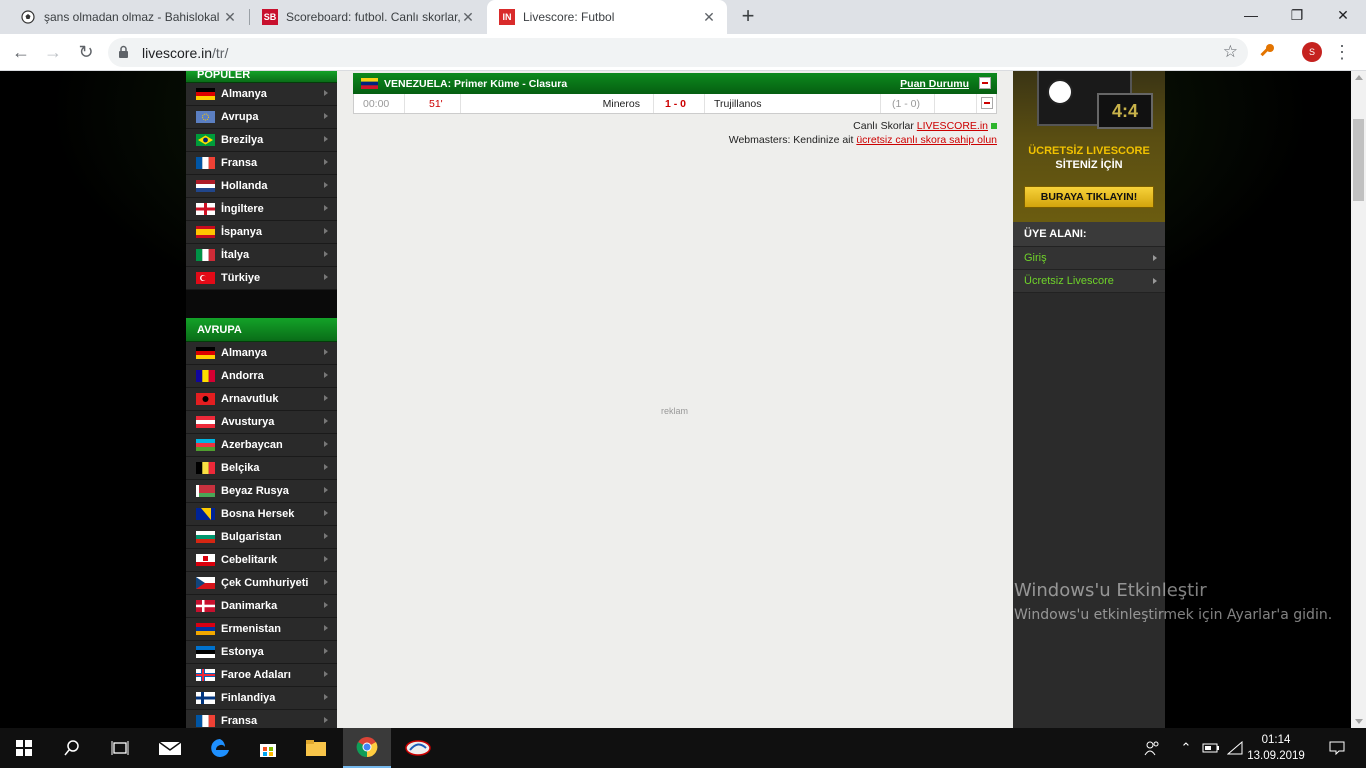 This screenshot has height=768, width=1366. I want to click on collapse-league-button, so click(985, 83).